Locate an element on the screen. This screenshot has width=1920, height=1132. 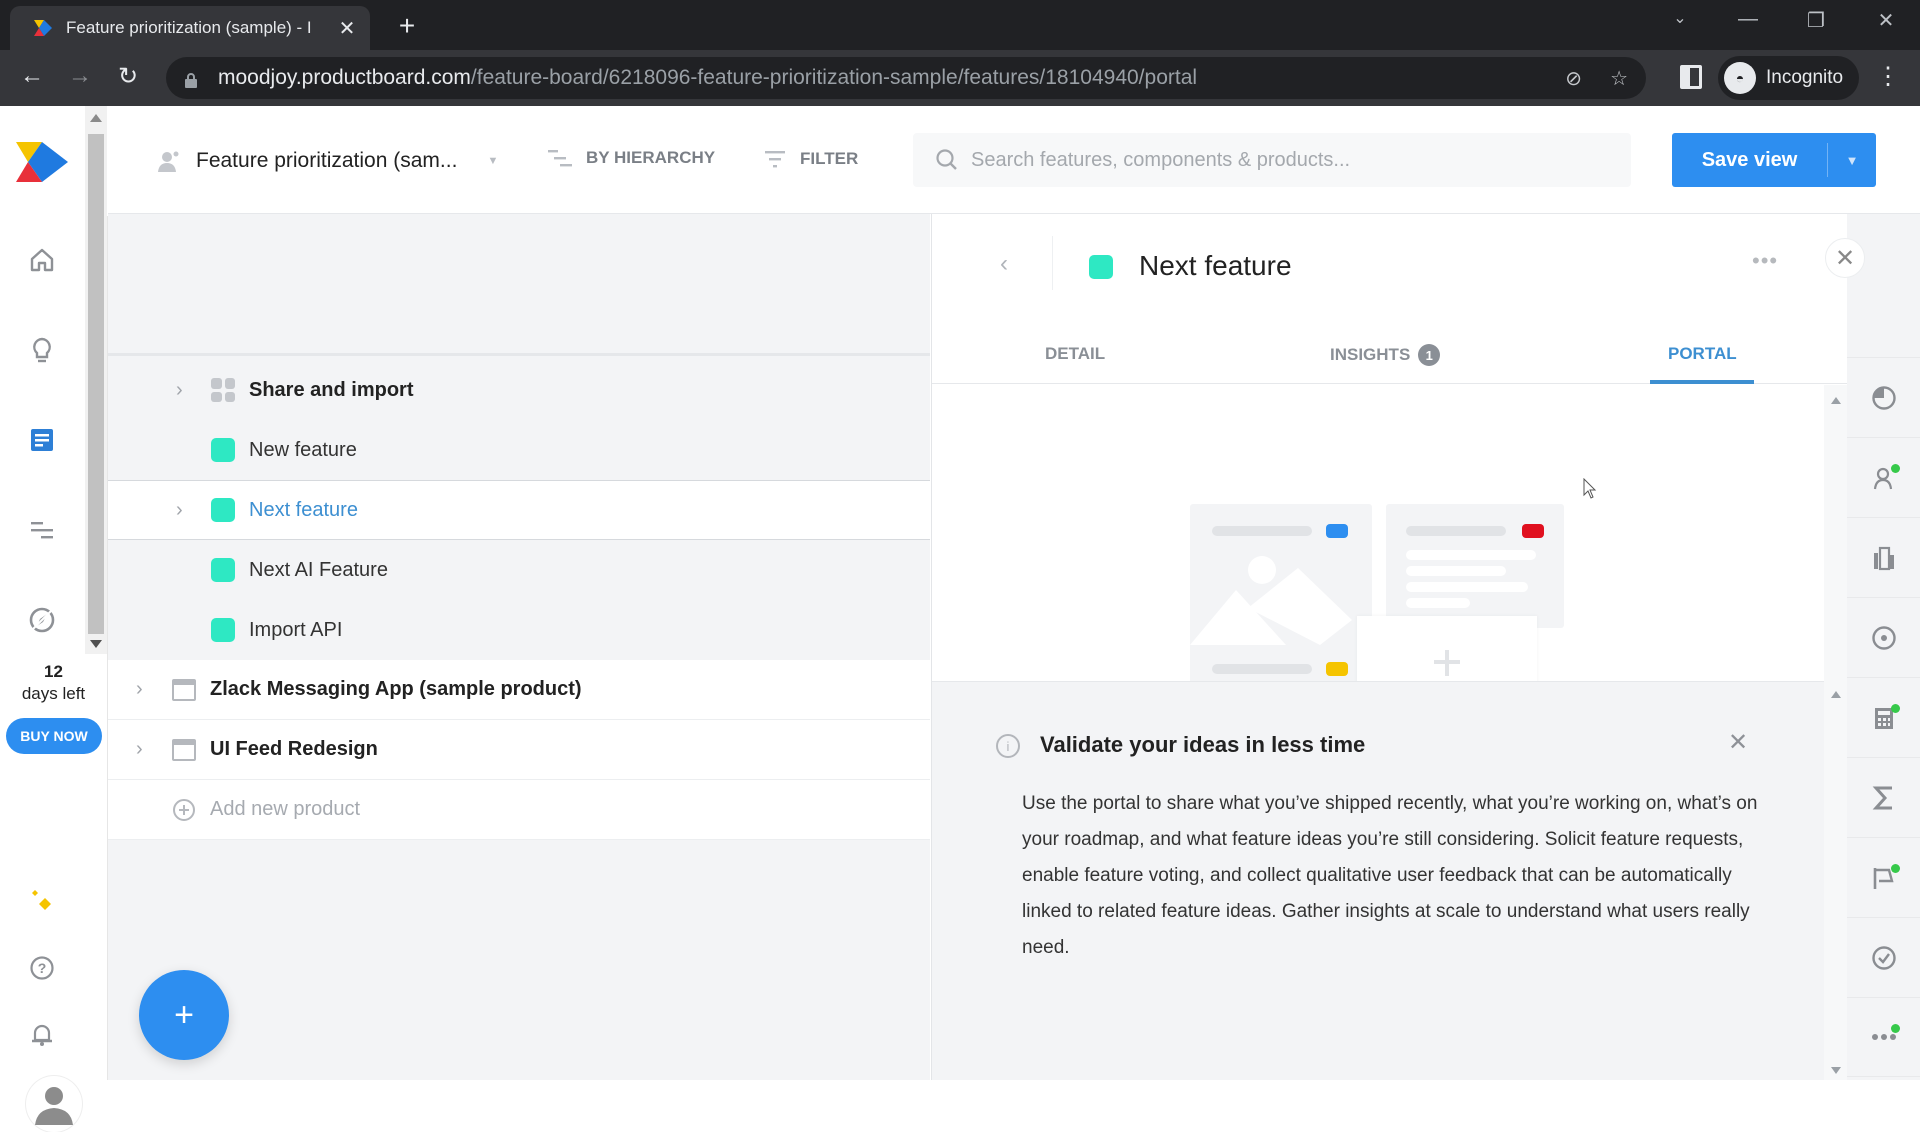
incognito-badge: ◓ Incognito is located at coordinates (1789, 78).